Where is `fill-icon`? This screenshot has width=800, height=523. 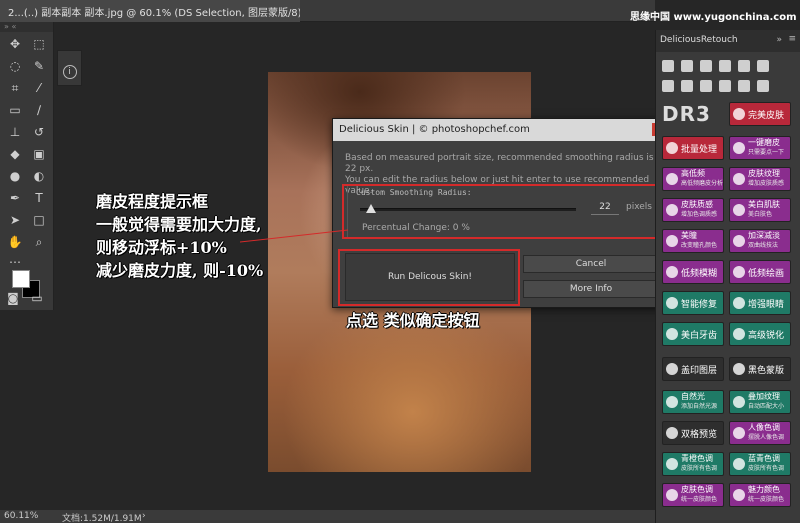
fill-icon is located at coordinates (725, 86).